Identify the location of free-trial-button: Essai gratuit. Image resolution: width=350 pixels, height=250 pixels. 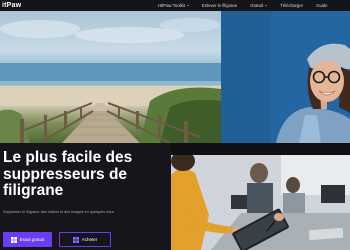
(27, 239).